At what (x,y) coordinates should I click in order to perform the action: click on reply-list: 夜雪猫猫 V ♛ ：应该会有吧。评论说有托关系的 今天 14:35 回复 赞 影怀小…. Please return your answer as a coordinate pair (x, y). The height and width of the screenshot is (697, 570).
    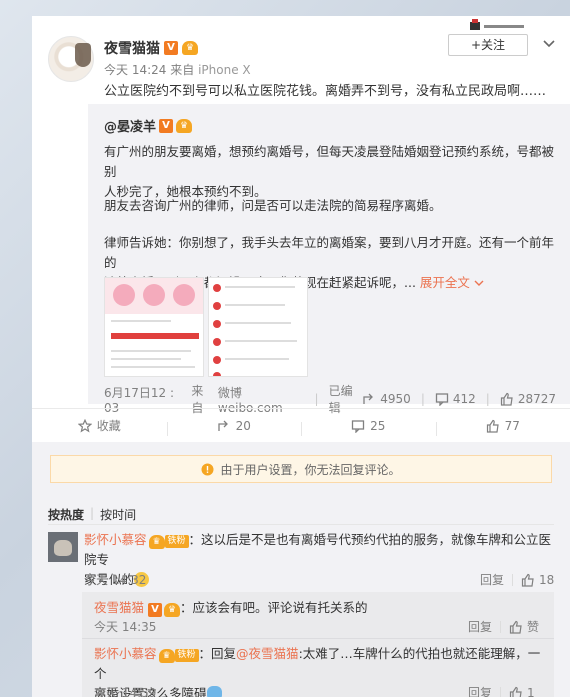
    Looking at the image, I should click on (318, 644).